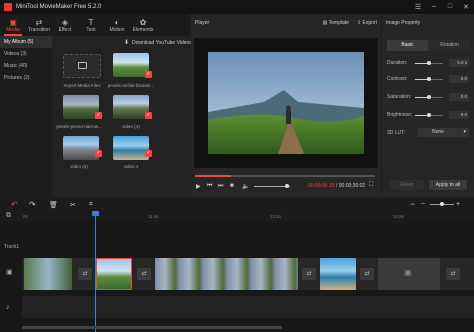 The height and width of the screenshot is (332, 474). I want to click on duration-value: 5.0 s, so click(459, 63).